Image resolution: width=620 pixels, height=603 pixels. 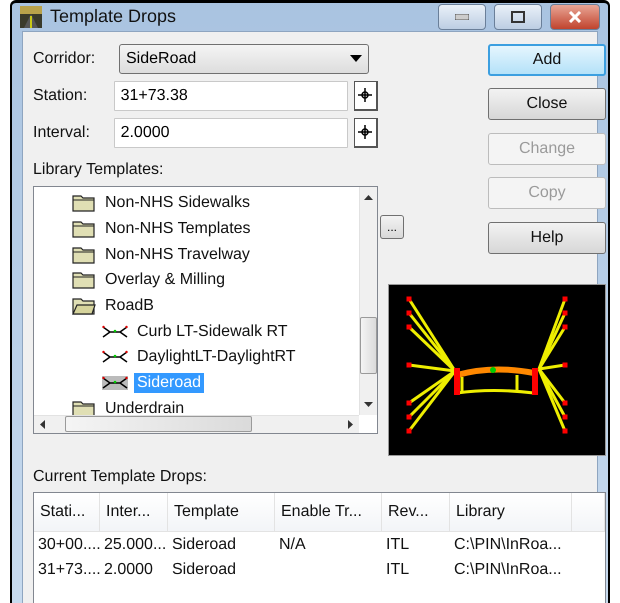 What do you see at coordinates (64, 59) in the screenshot?
I see `field-label: Corridor:` at bounding box center [64, 59].